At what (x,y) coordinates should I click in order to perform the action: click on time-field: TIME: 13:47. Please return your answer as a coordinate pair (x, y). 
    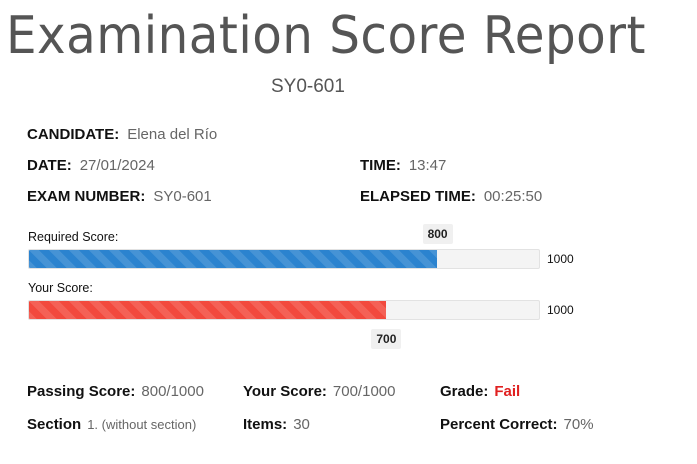
    Looking at the image, I should click on (403, 165).